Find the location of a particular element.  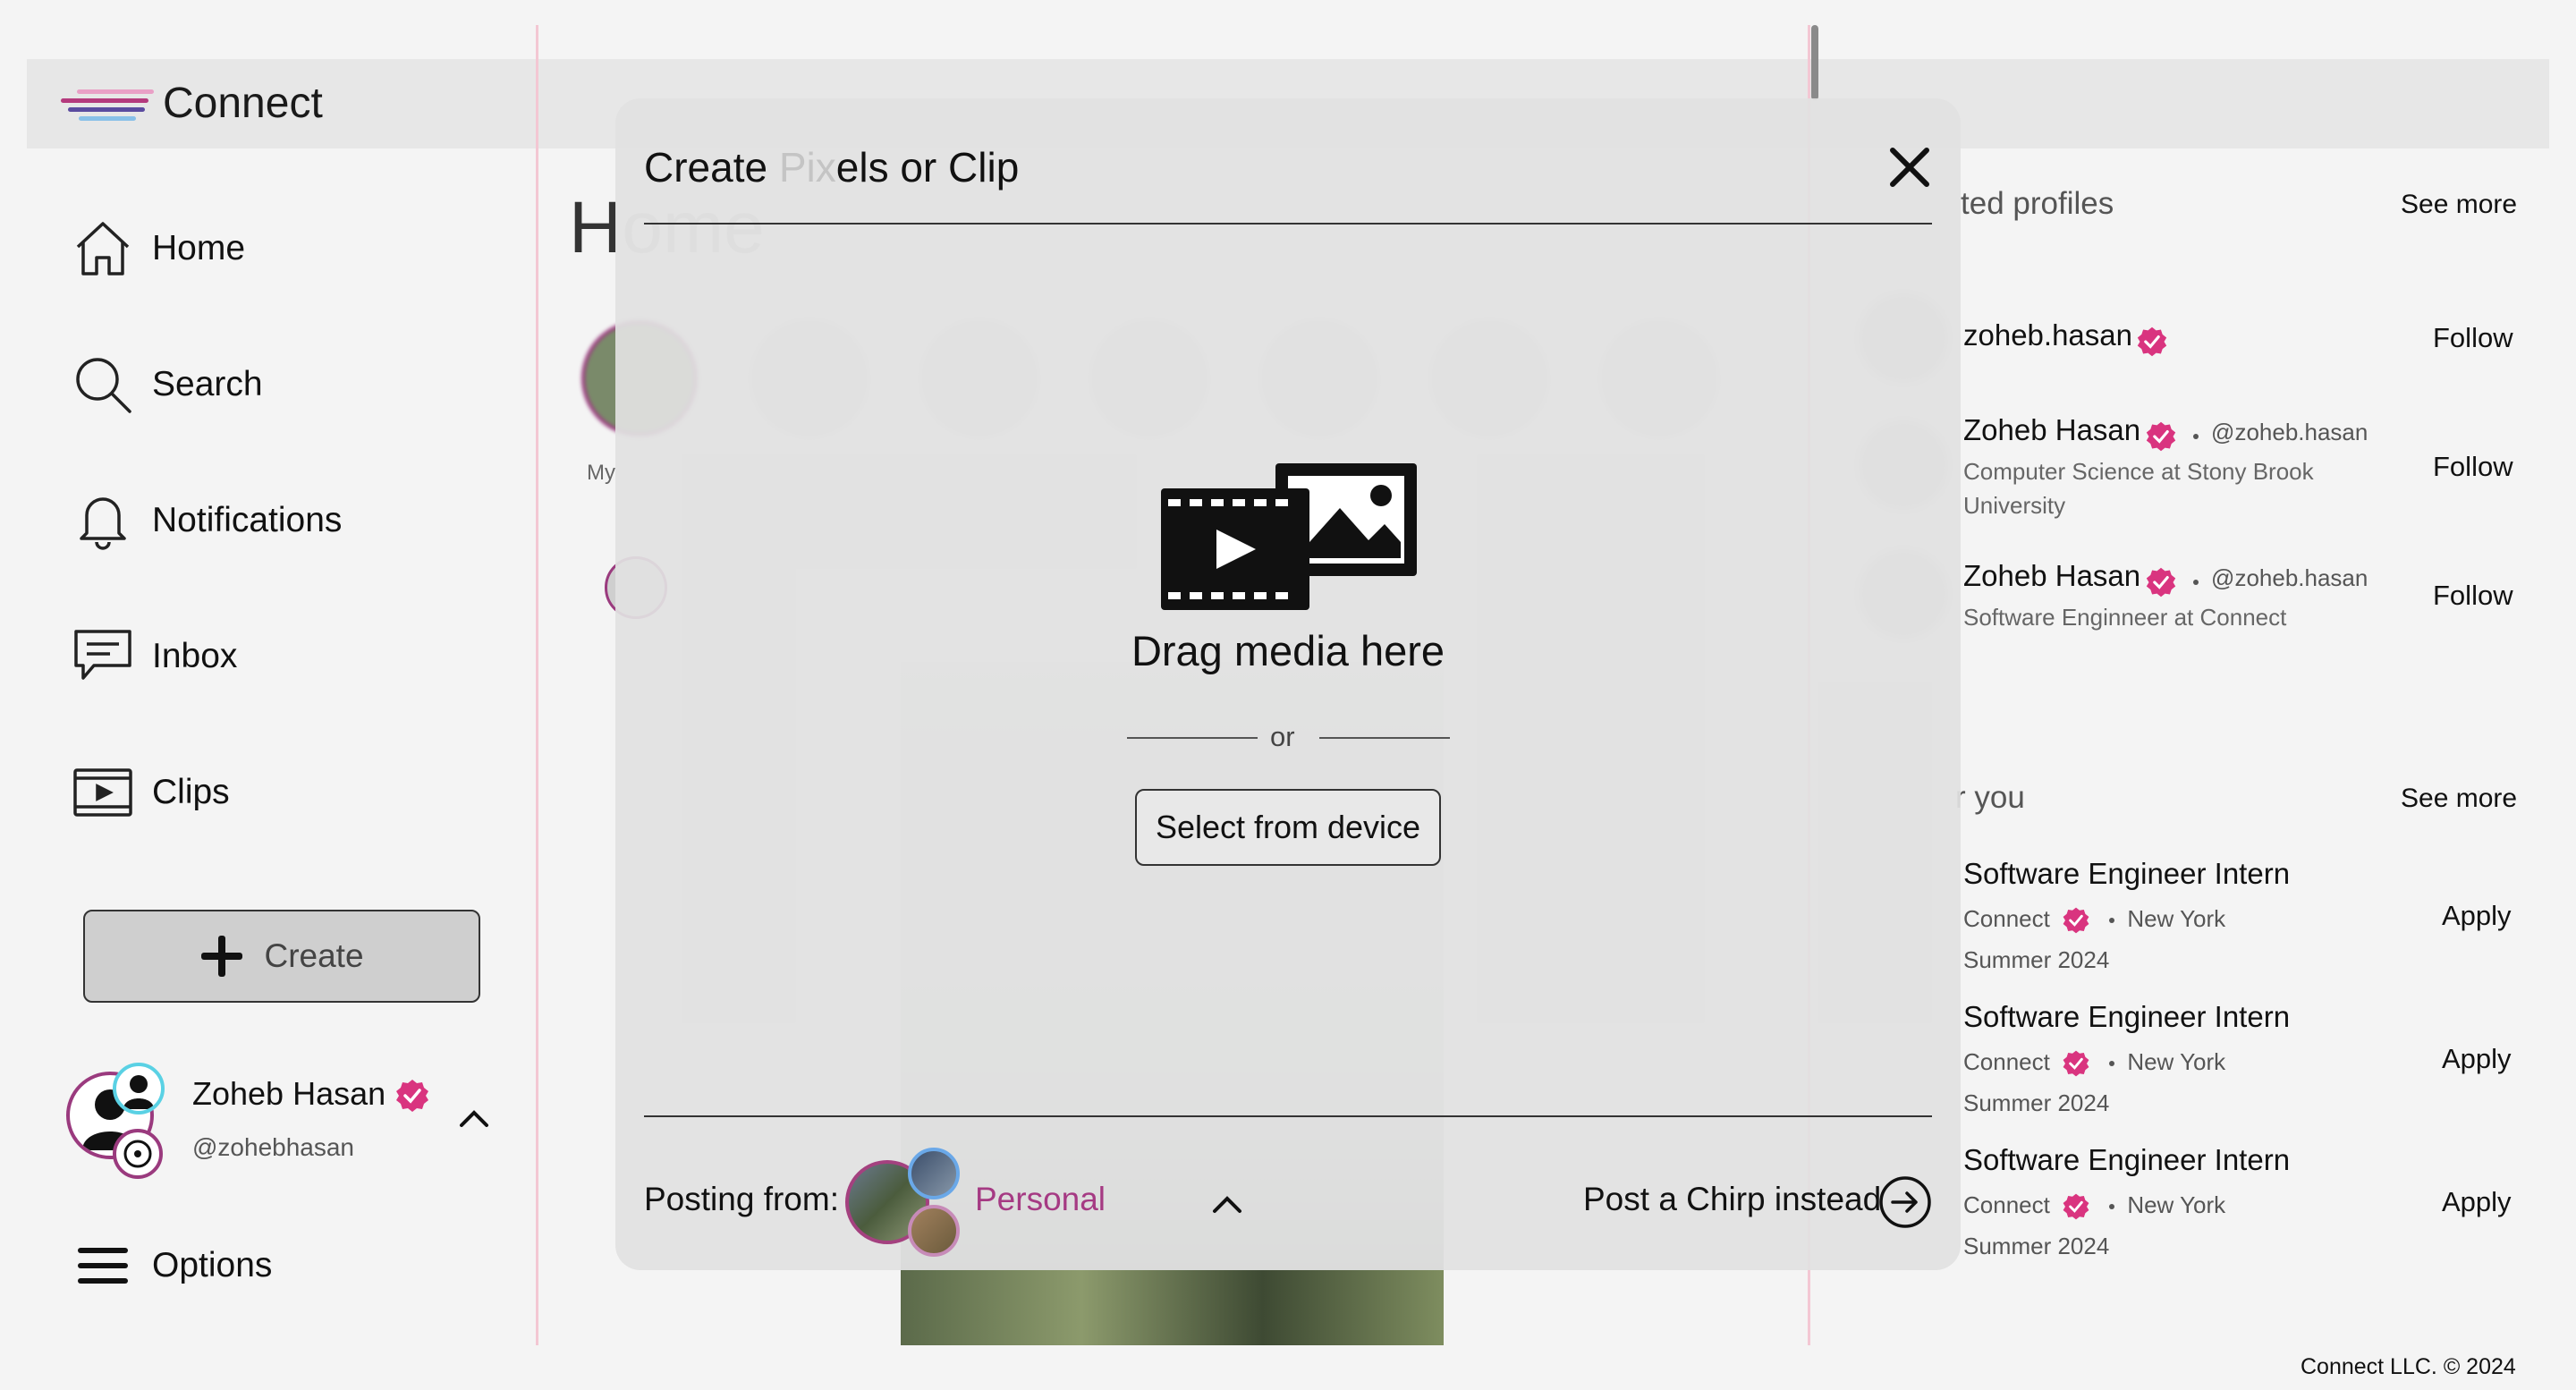

logo-icon is located at coordinates (107, 105).